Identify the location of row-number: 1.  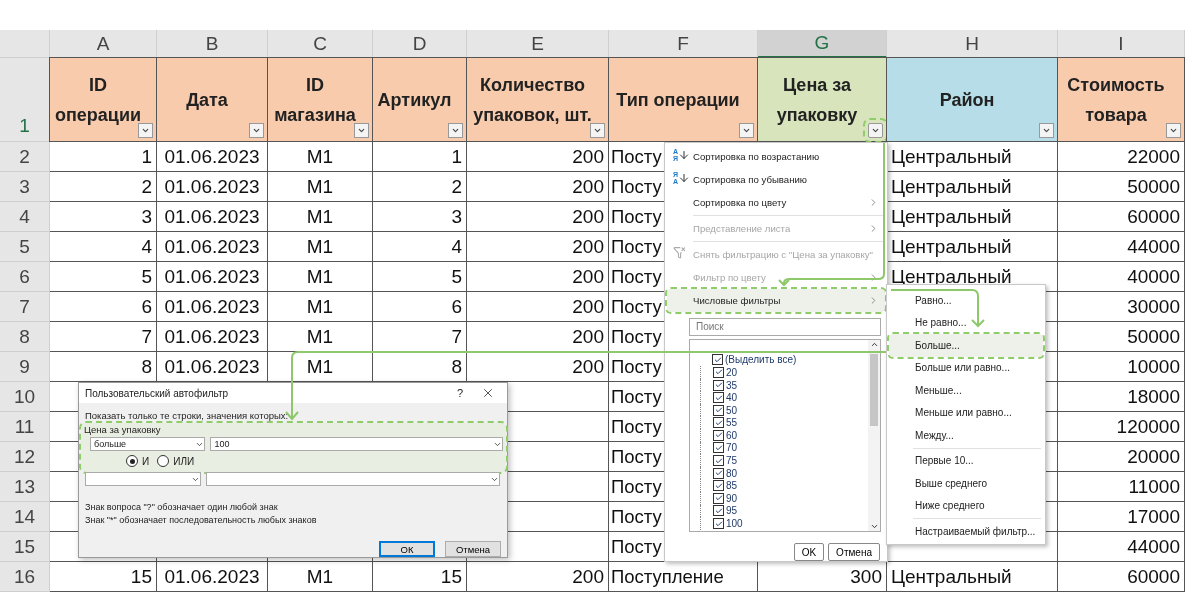
(25, 100).